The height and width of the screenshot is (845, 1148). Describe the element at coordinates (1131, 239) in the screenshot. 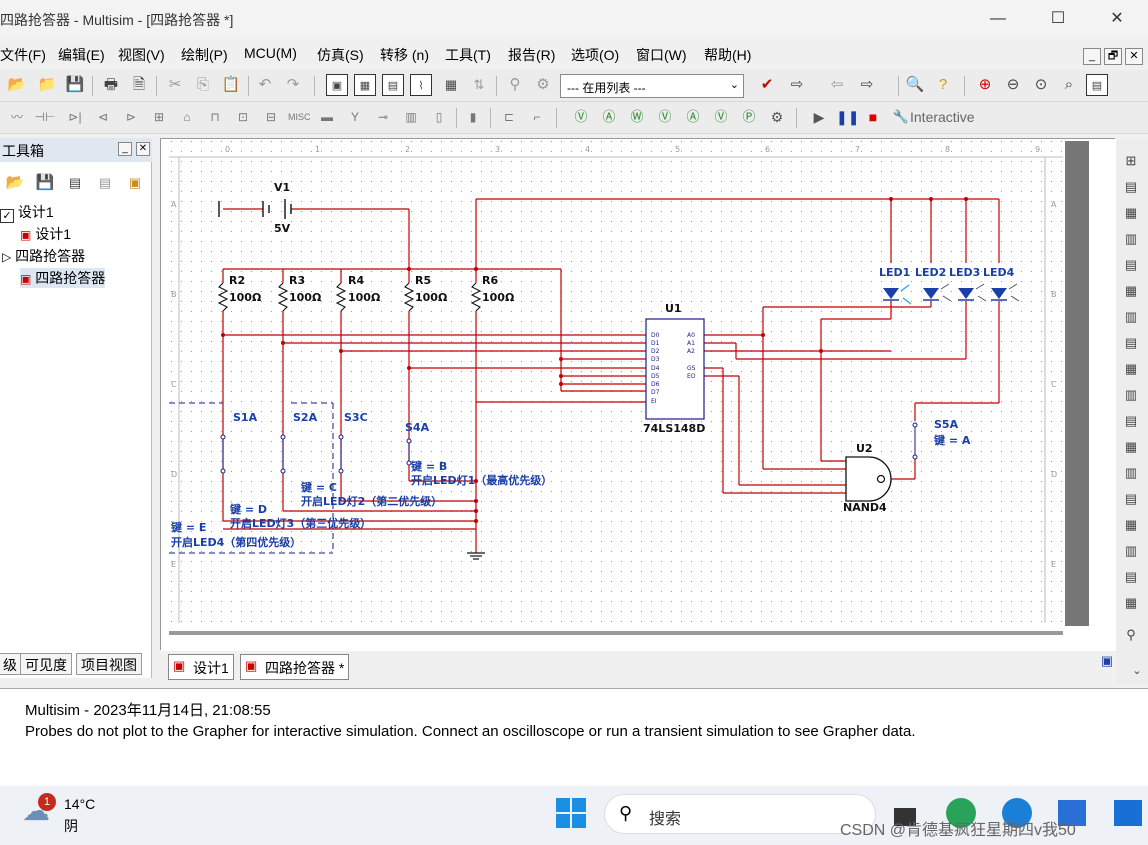

I see `oscilloscope-icon: ▥` at that location.